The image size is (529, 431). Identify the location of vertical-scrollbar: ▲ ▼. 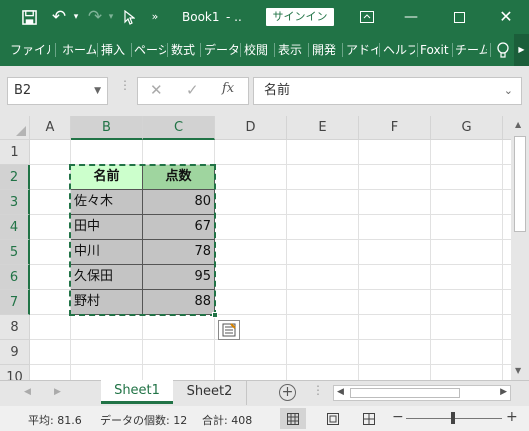
(520, 248).